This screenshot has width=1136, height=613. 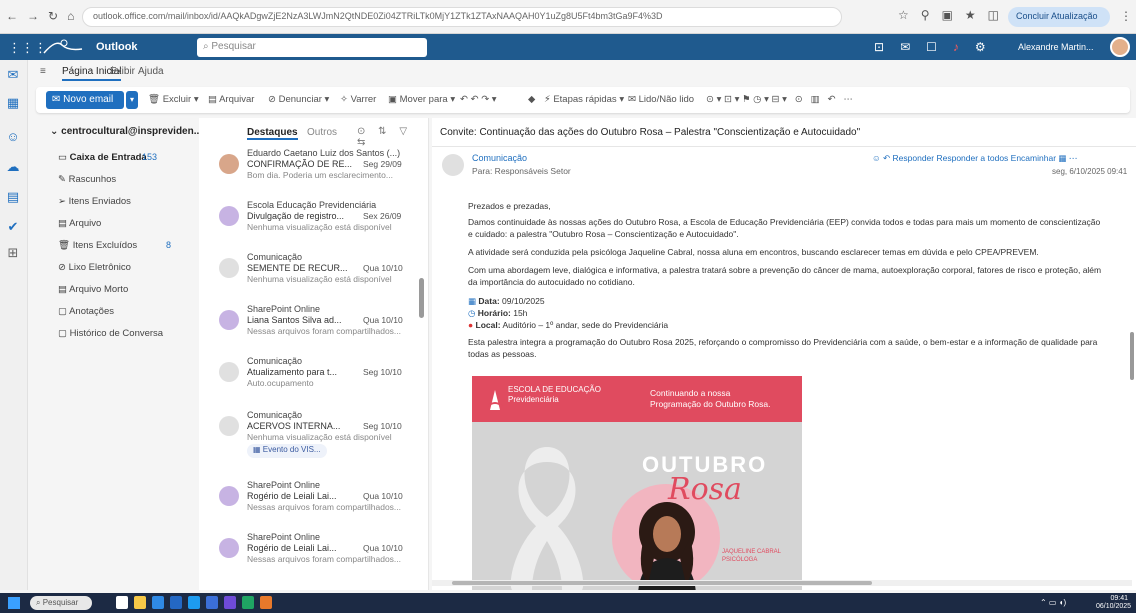 I want to click on folder-notes: ▢ Anotações, so click(x=86, y=311).